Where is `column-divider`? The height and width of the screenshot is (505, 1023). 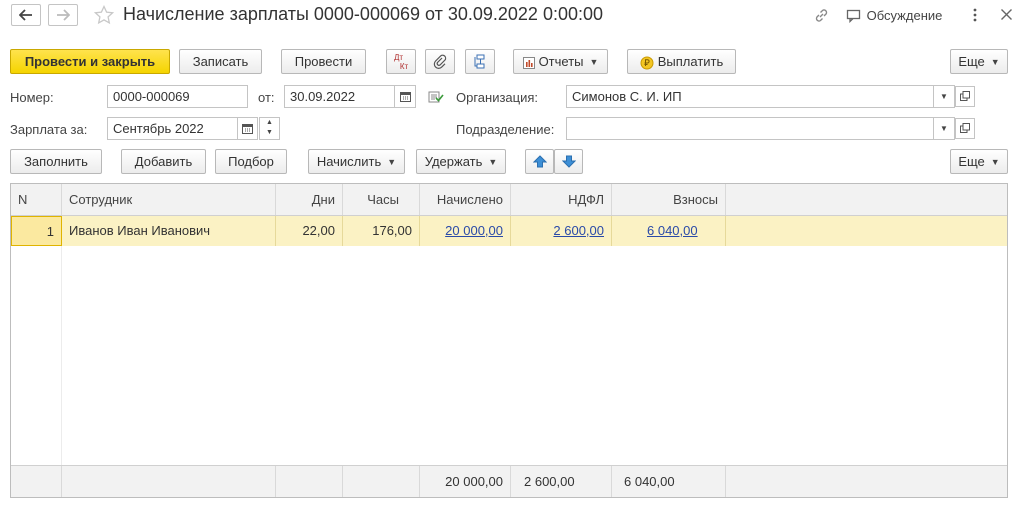 column-divider is located at coordinates (61, 356).